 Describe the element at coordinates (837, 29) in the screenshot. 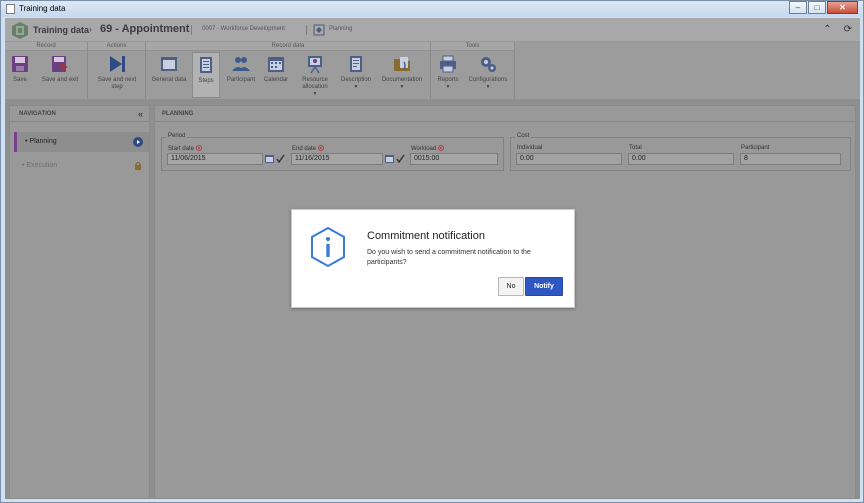

I see `header-actions: ⌃ ⟳` at that location.